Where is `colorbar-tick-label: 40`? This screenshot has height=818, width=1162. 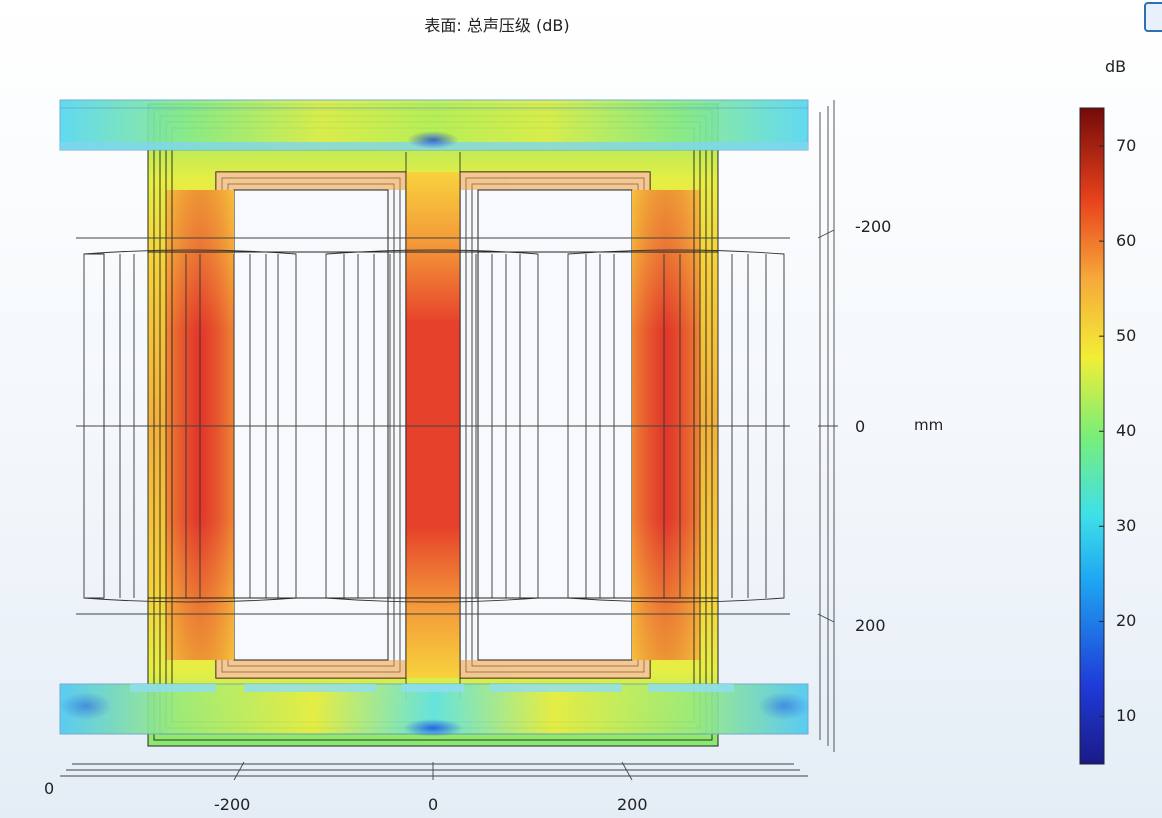
colorbar-tick-label: 40 is located at coordinates (1126, 431).